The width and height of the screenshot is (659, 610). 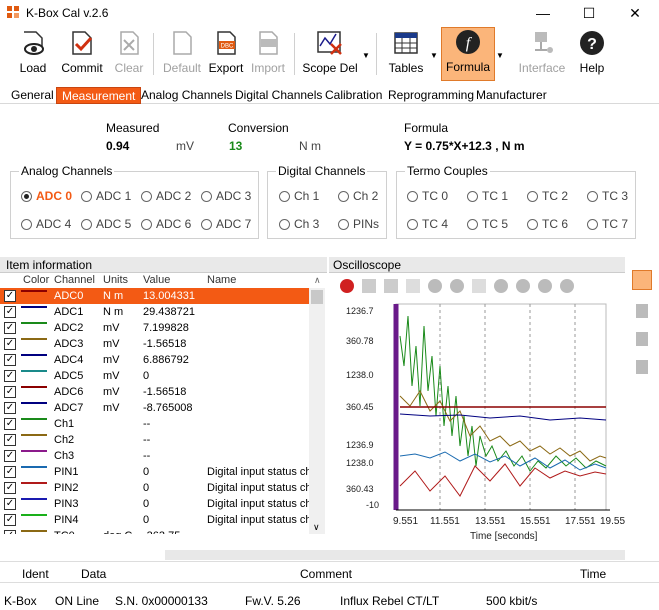 What do you see at coordinates (406, 54) in the screenshot?
I see `tables-button: Tables` at bounding box center [406, 54].